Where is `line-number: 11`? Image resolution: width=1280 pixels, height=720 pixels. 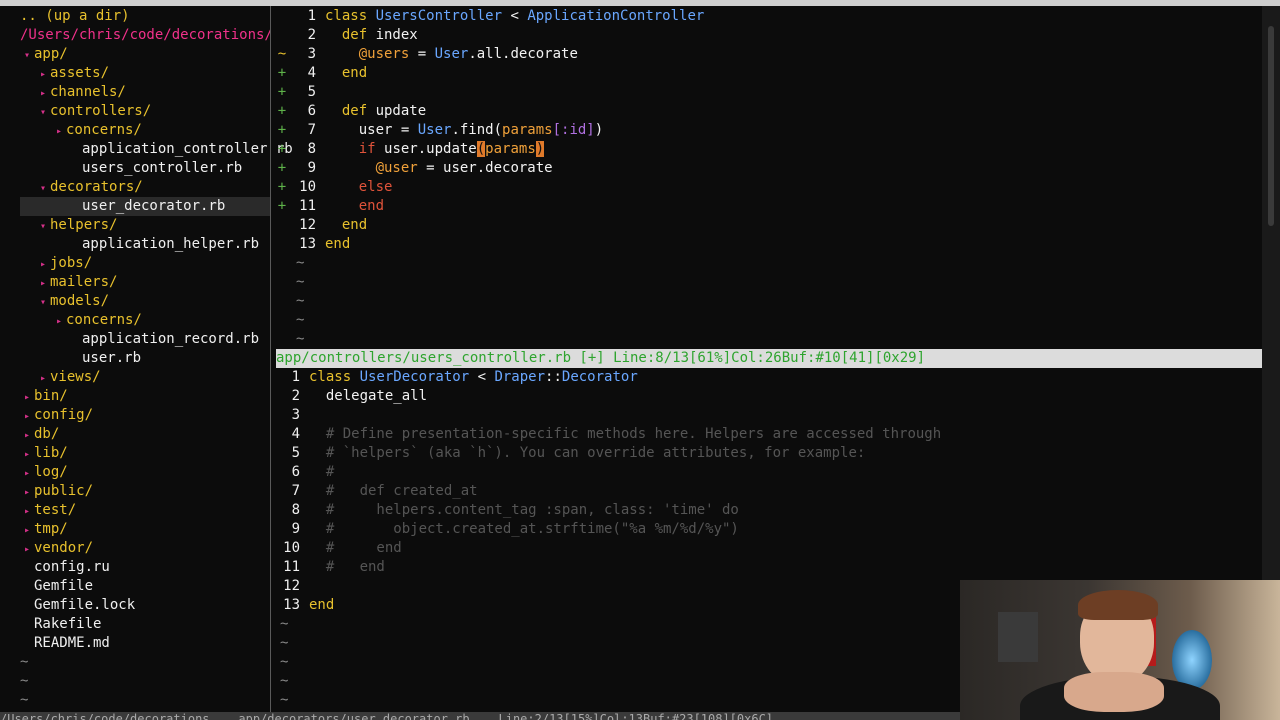 line-number: 11 is located at coordinates (307, 206).